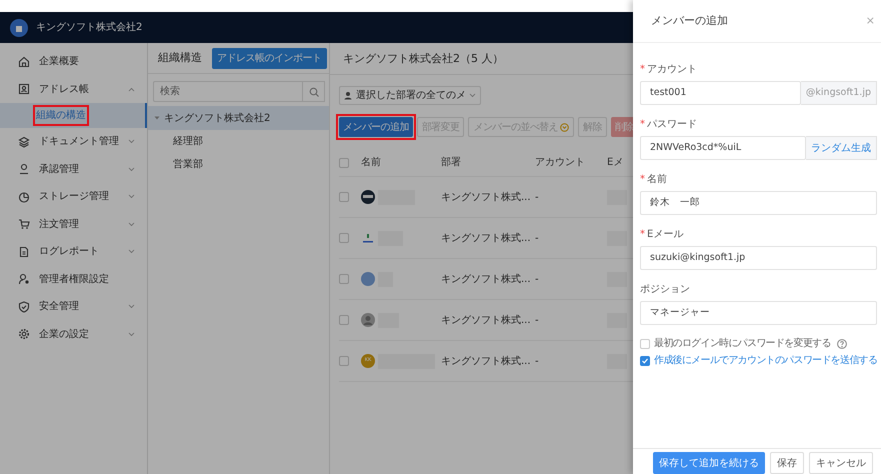 The height and width of the screenshot is (474, 881). What do you see at coordinates (758, 258) in the screenshot?
I see `input-field: suzuki@kingsoft1.jp` at bounding box center [758, 258].